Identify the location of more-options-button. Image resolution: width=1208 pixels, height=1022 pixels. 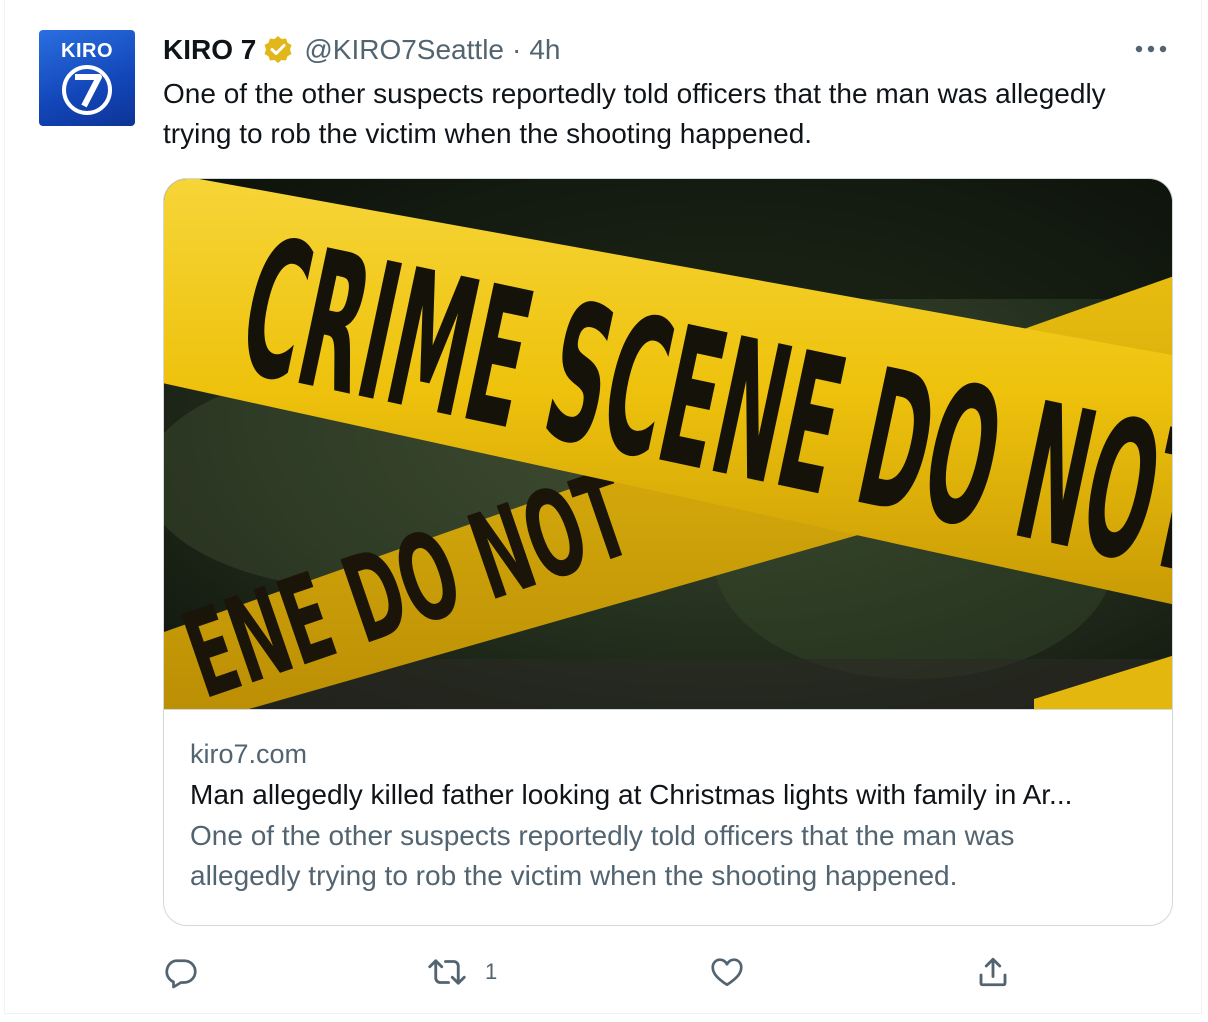
(1151, 49).